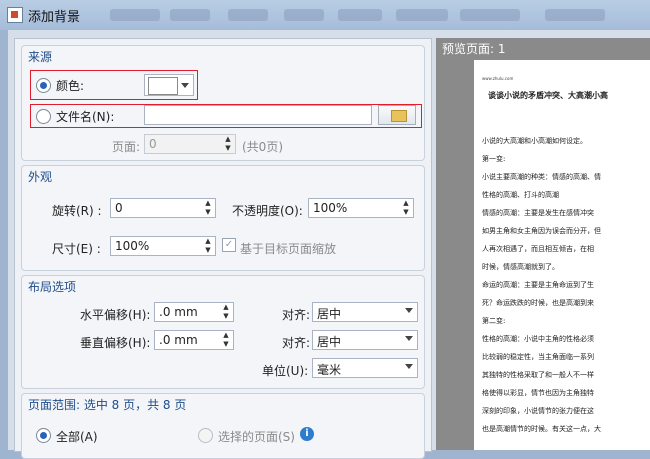  Describe the element at coordinates (538, 411) in the screenshot. I see `preview-line: 深刻的印象，小说情节的张力便在这` at that location.